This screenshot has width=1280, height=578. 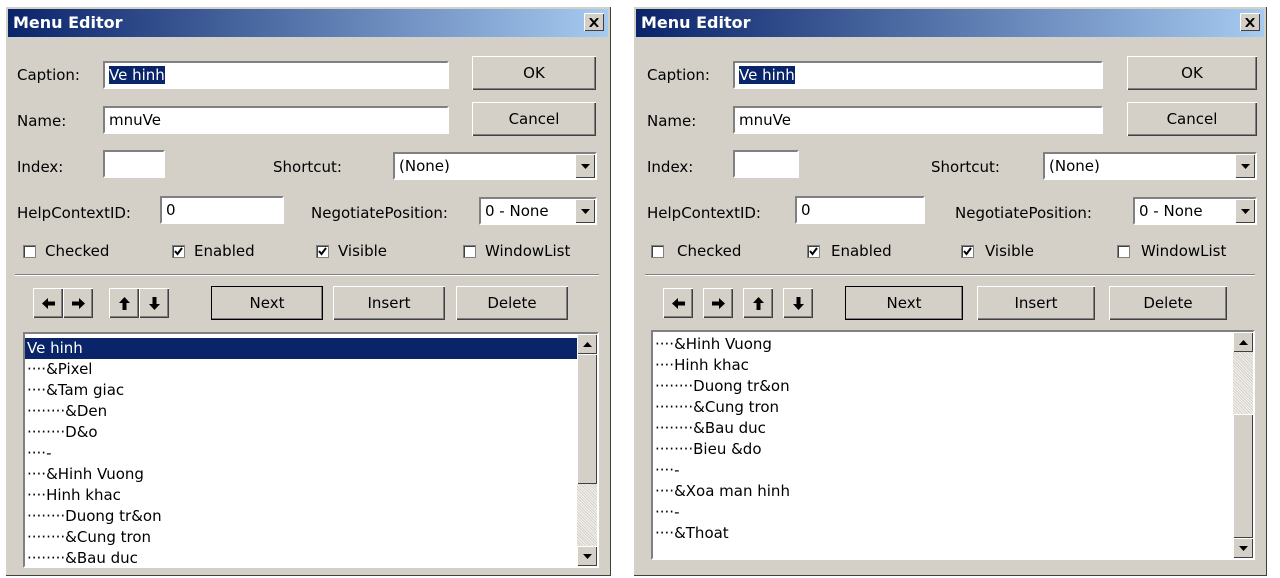 I want to click on shortcut-label: Shortcut:, so click(x=965, y=167).